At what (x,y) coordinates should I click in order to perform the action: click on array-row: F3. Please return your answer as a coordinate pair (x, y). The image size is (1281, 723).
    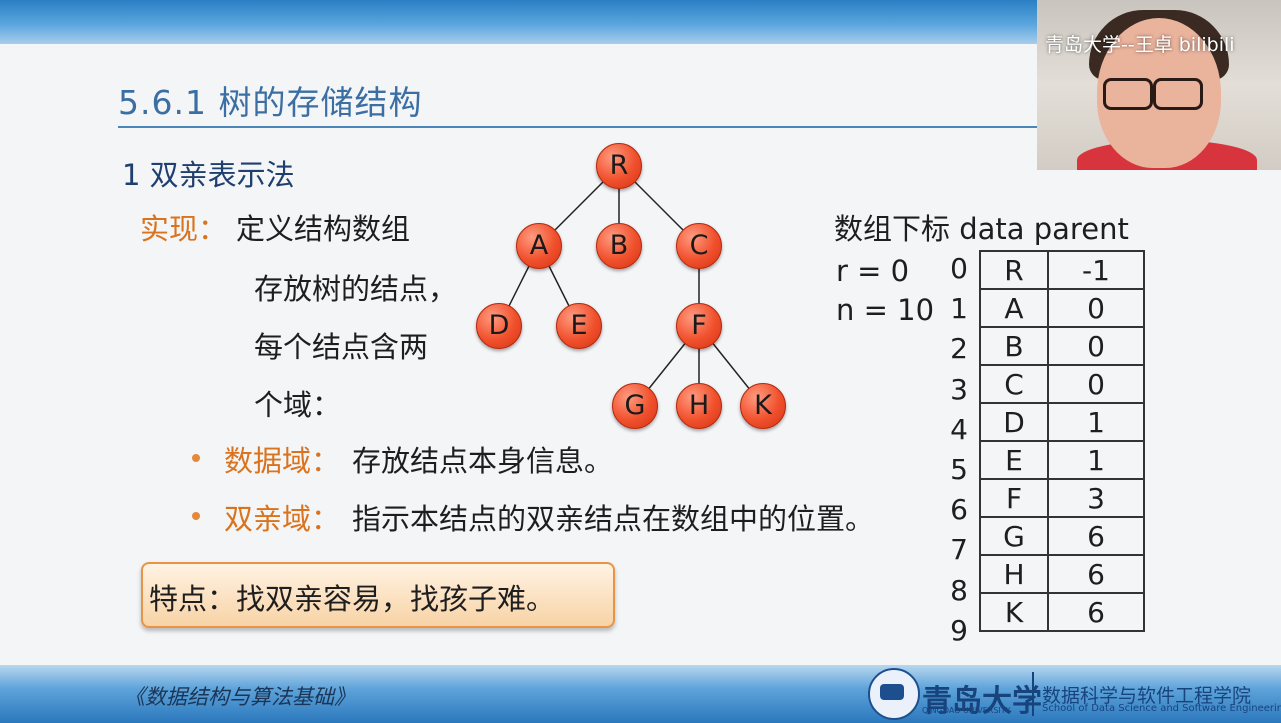
    Looking at the image, I should click on (1062, 498).